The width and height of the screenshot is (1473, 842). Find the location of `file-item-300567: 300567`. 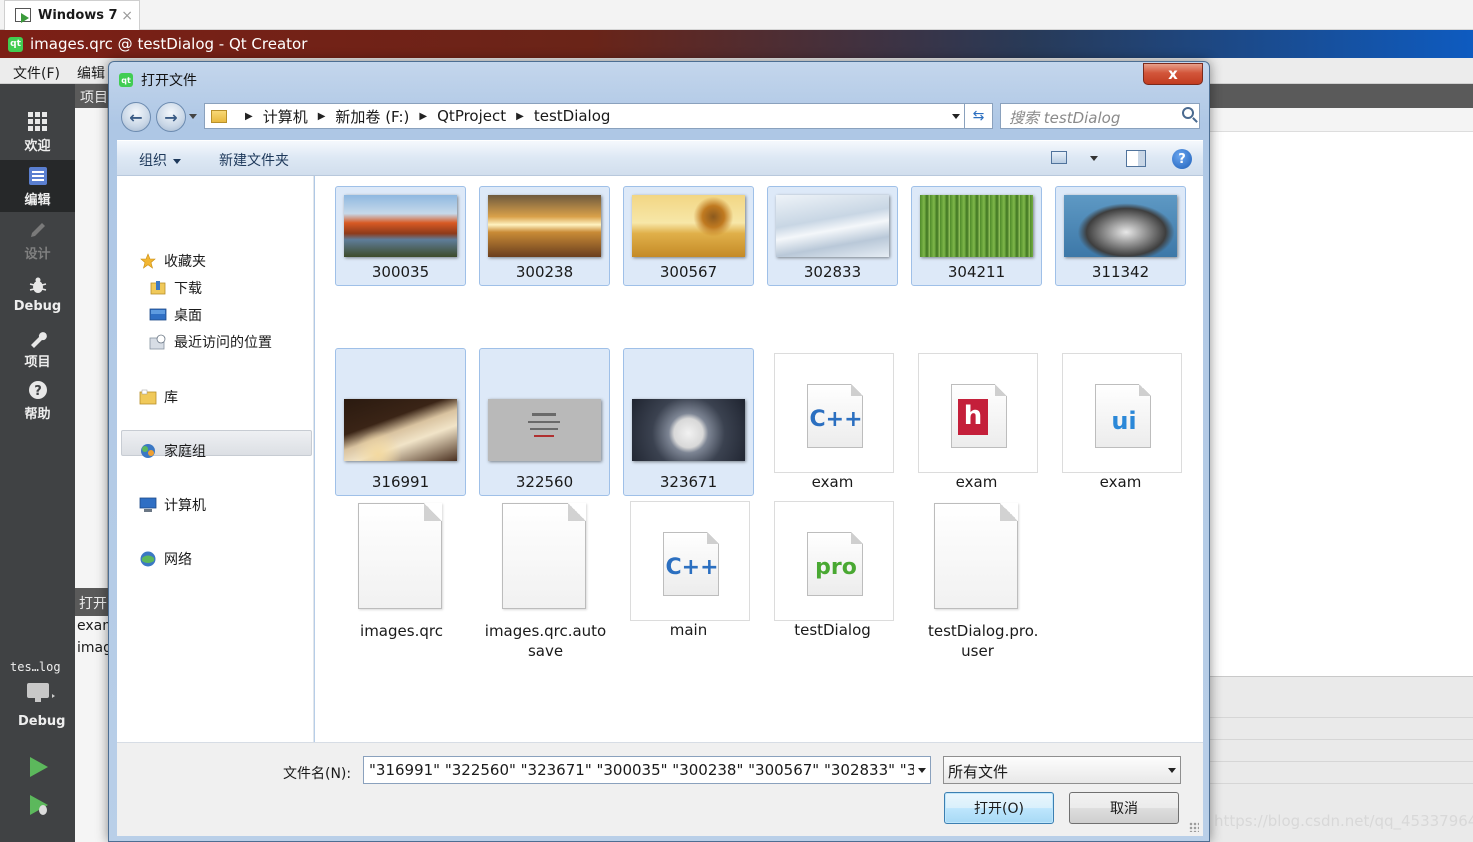

file-item-300567: 300567 is located at coordinates (688, 236).